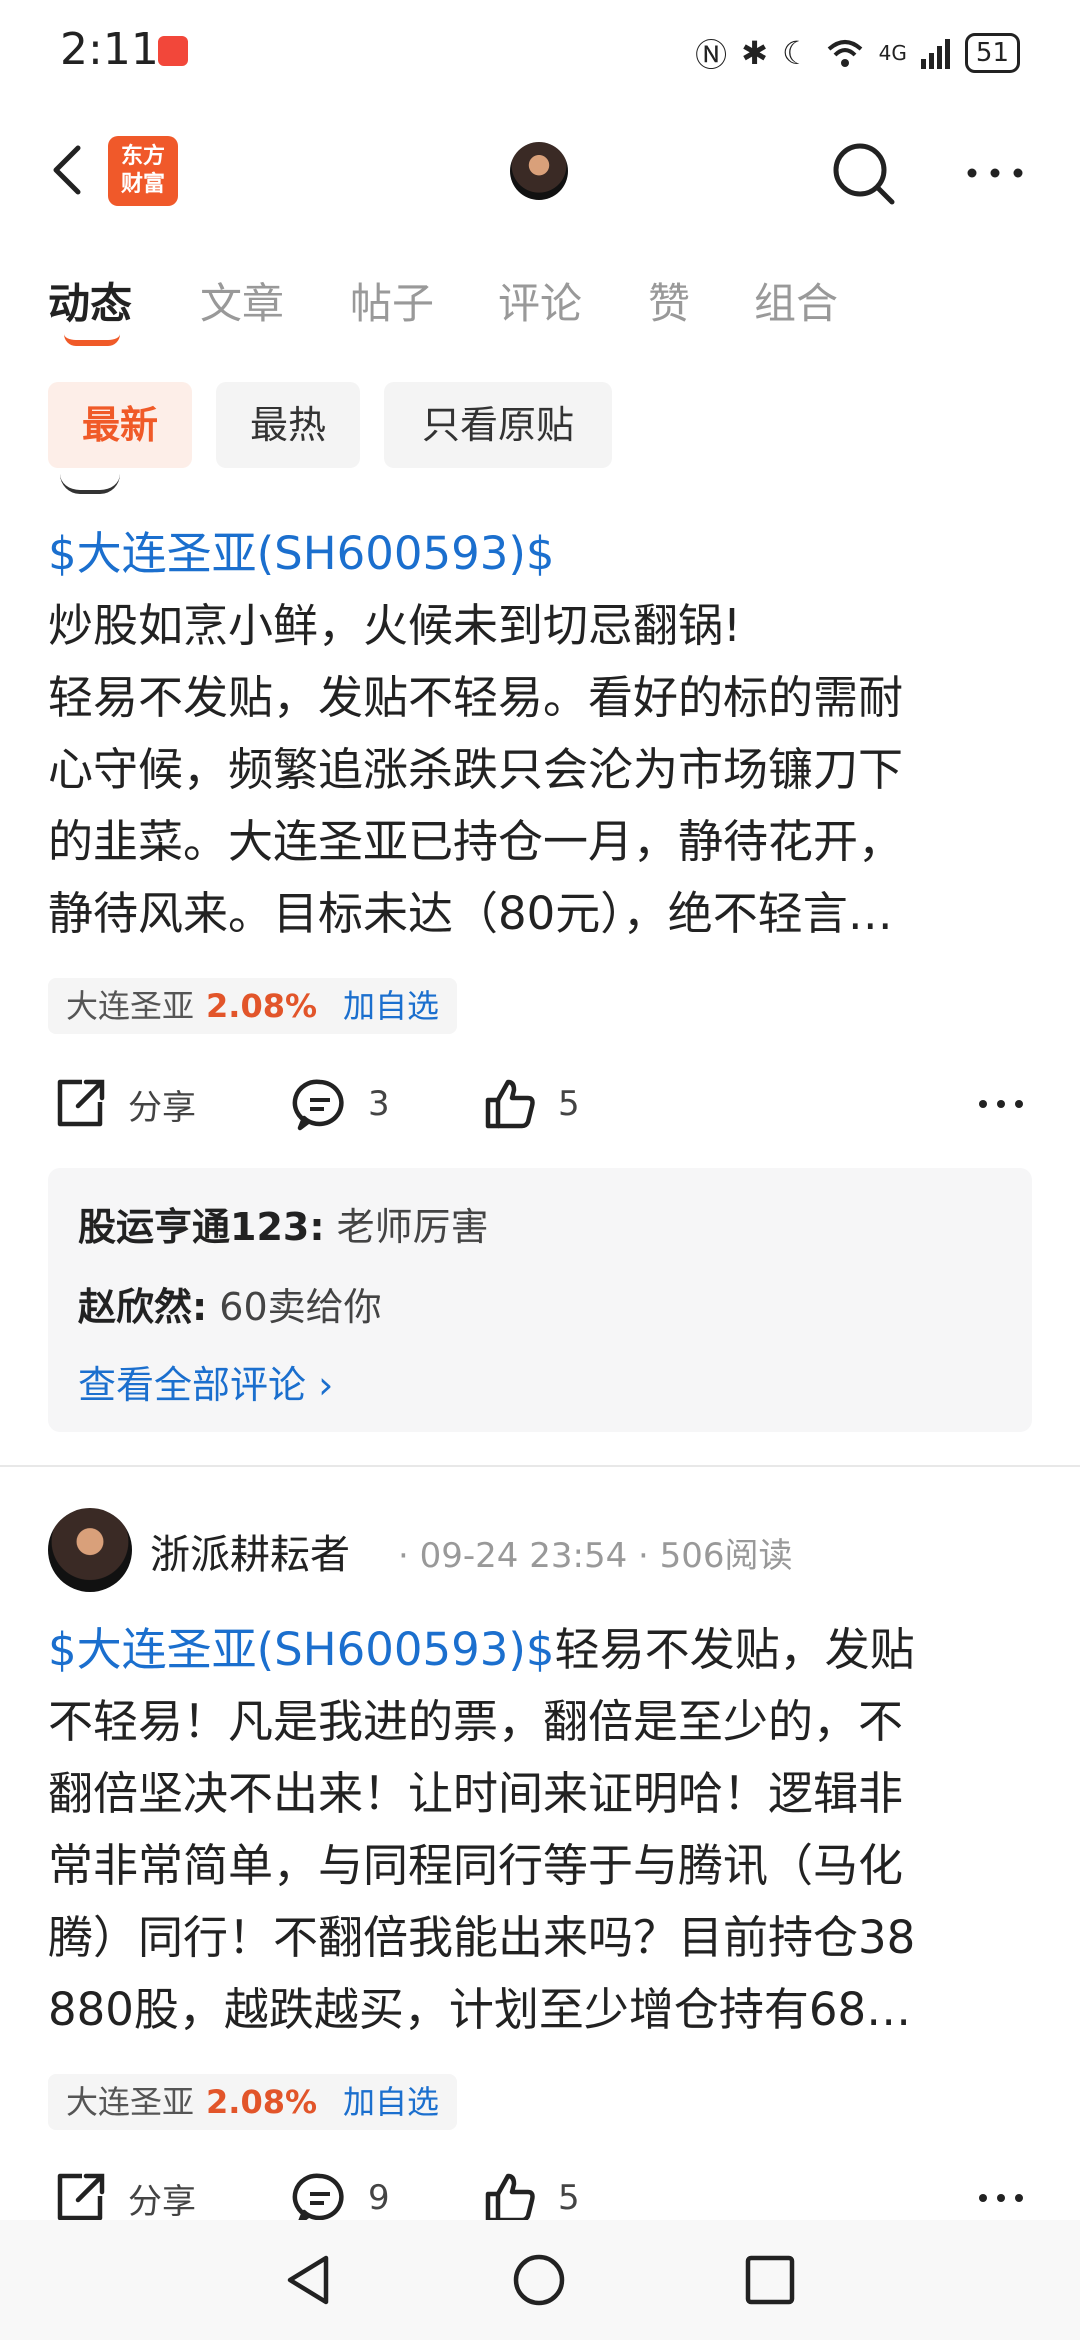  I want to click on post-text-line: 轻易不发贴，发贴不轻易。看好的标的需耐, so click(476, 697).